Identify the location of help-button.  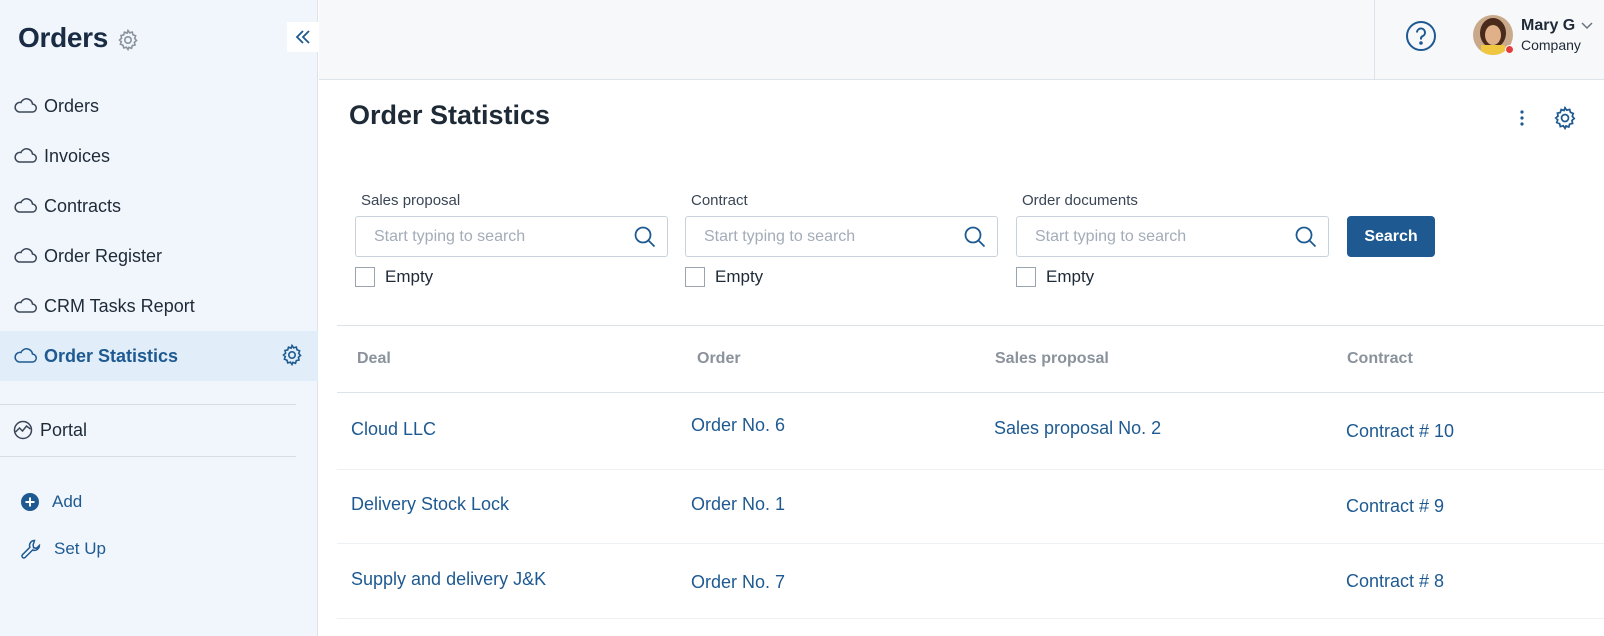
(1421, 36).